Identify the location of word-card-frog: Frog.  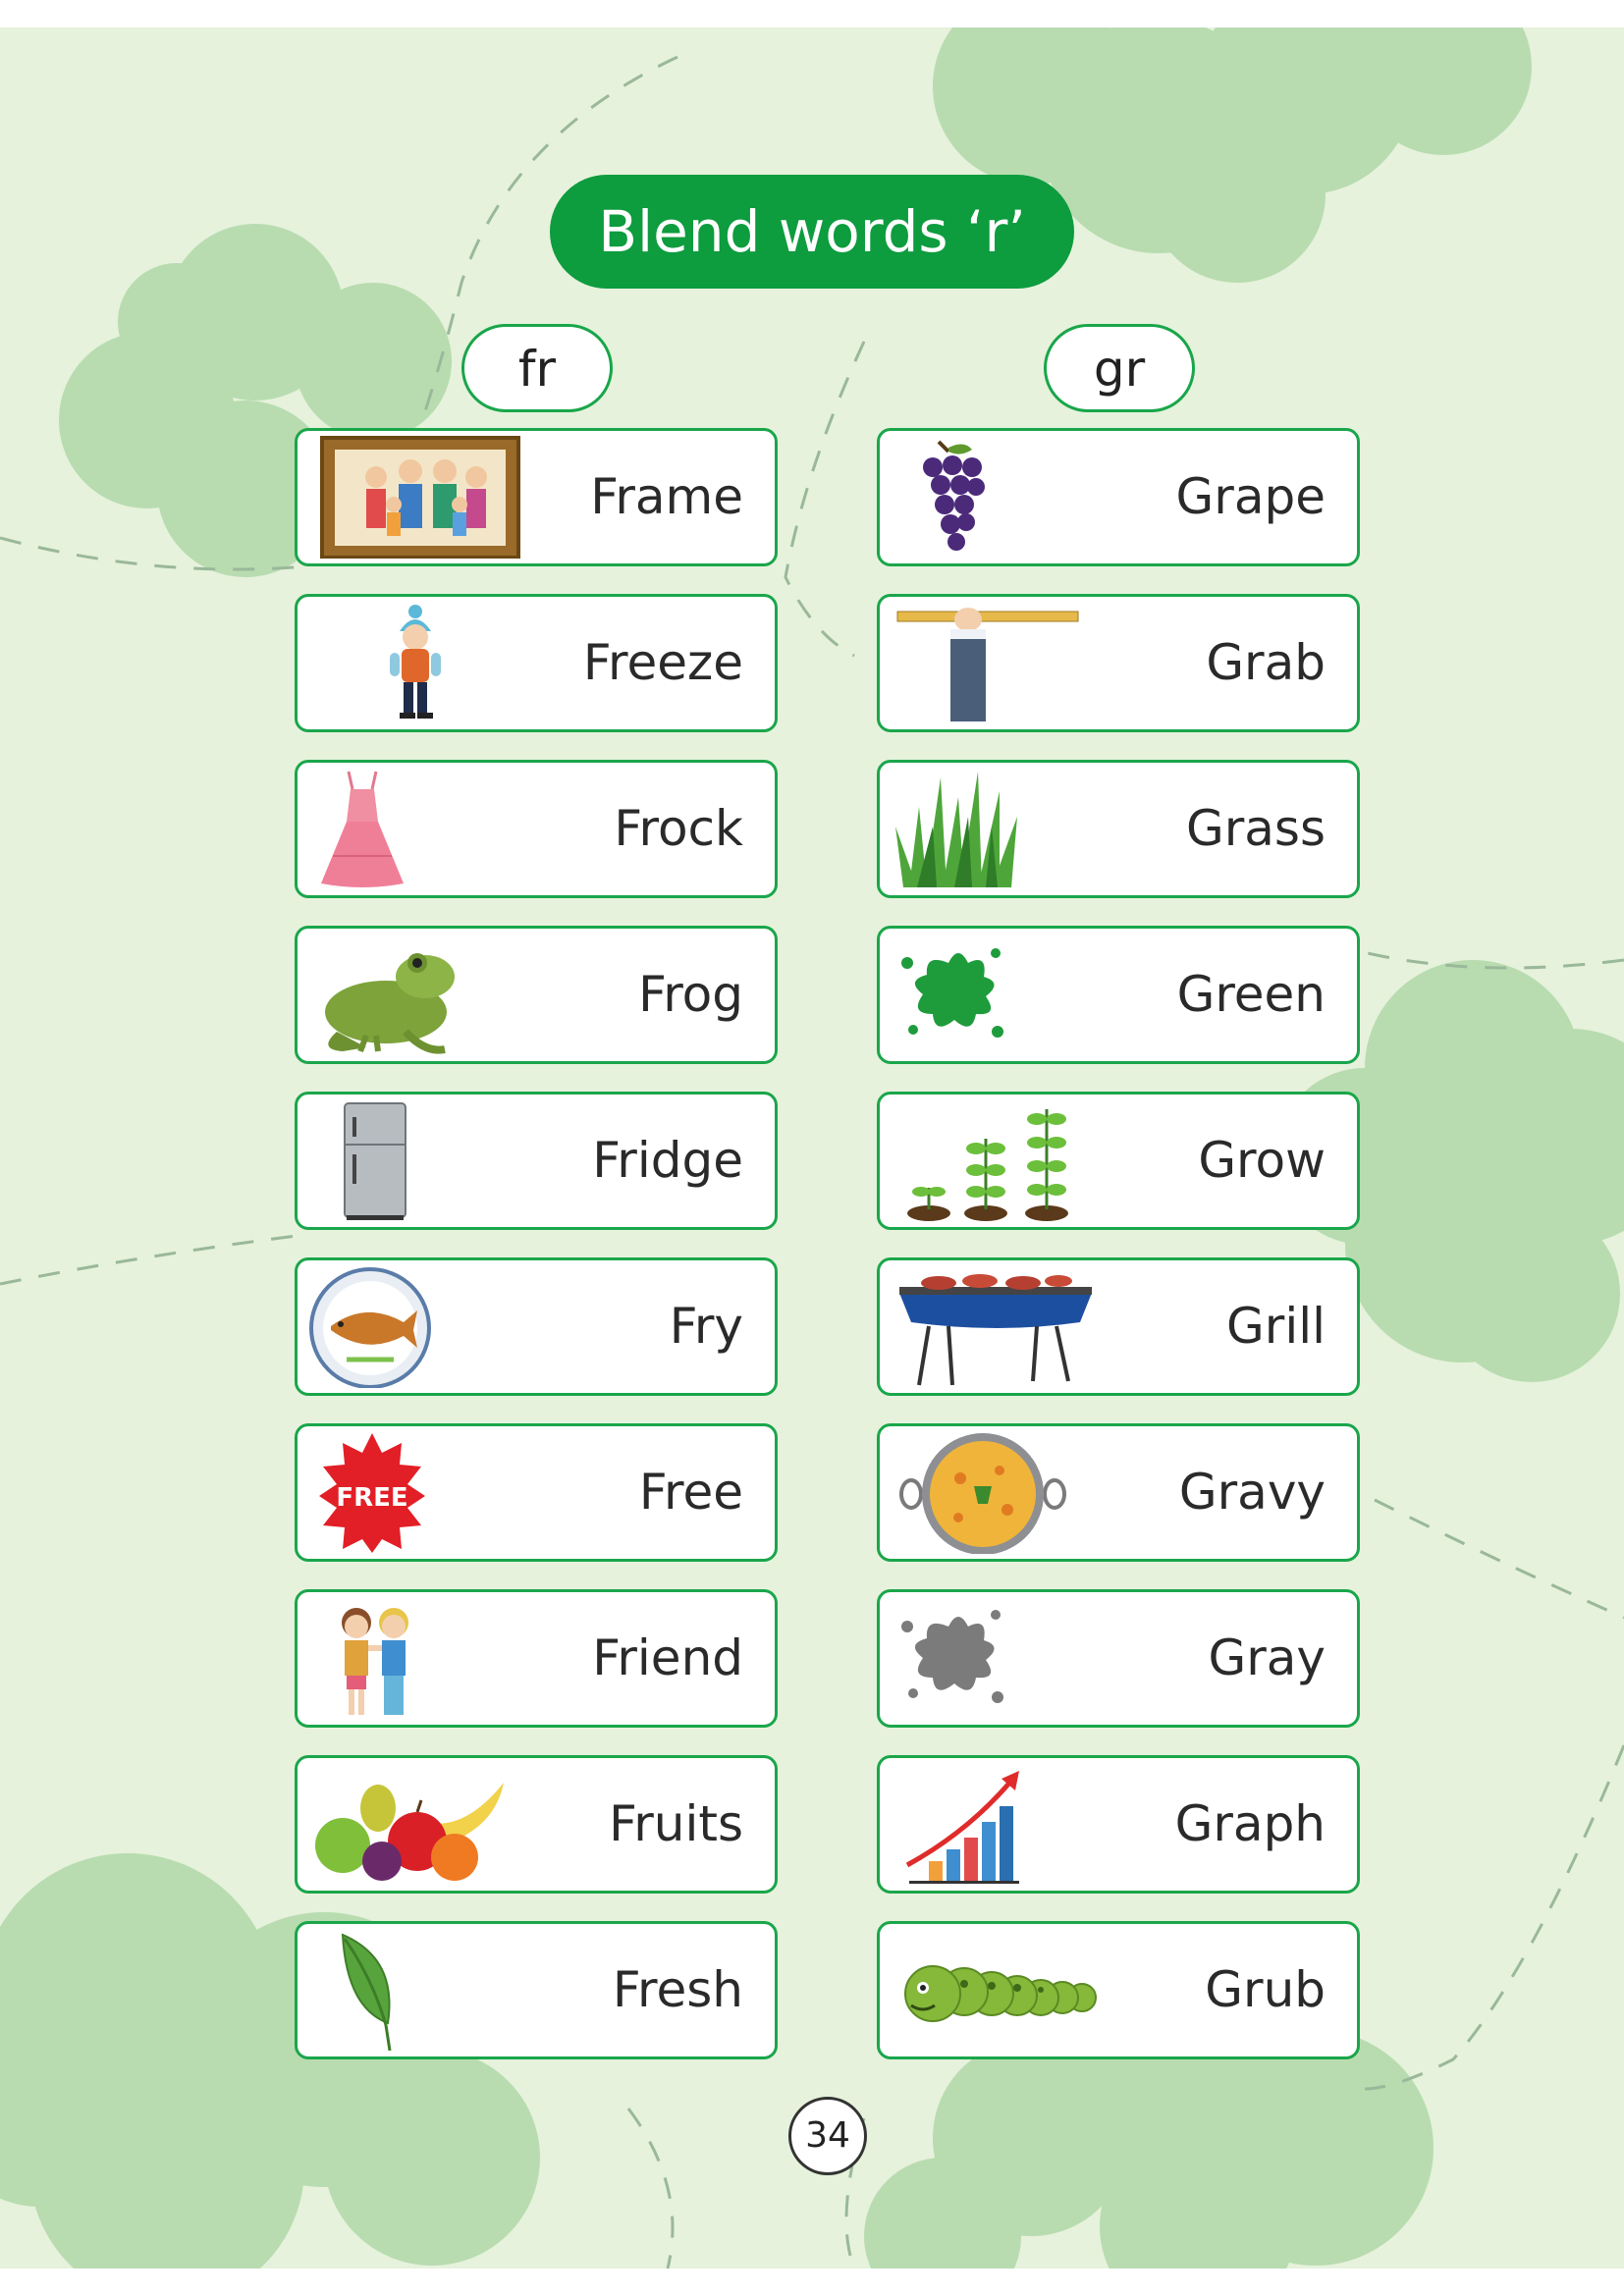
(536, 995).